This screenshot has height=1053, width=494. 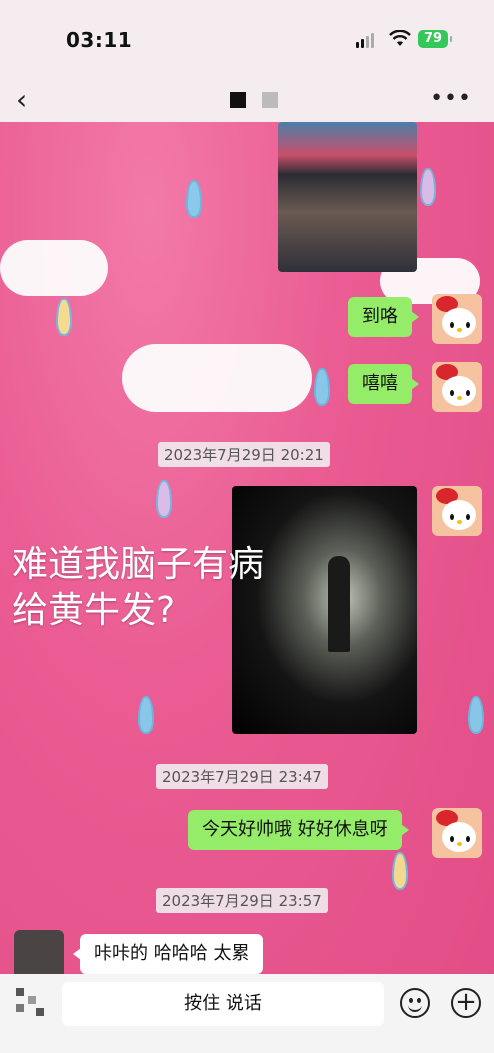 I want to click on overlay-caption-line1: 难道我脑子有病, so click(x=138, y=564).